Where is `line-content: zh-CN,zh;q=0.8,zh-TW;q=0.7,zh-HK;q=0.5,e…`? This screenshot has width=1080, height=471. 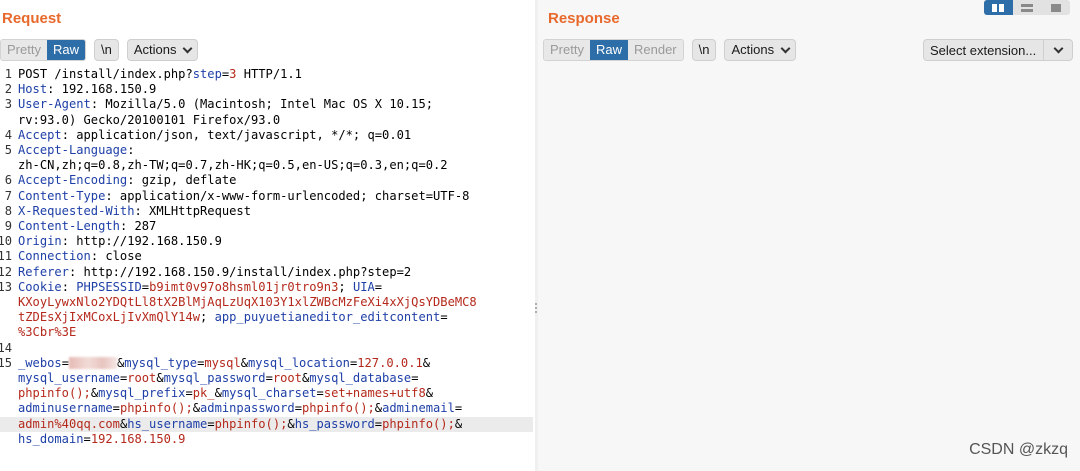 line-content: zh-CN,zh;q=0.8,zh-TW;q=0.7,zh-HK;q=0.5,e… is located at coordinates (230, 165).